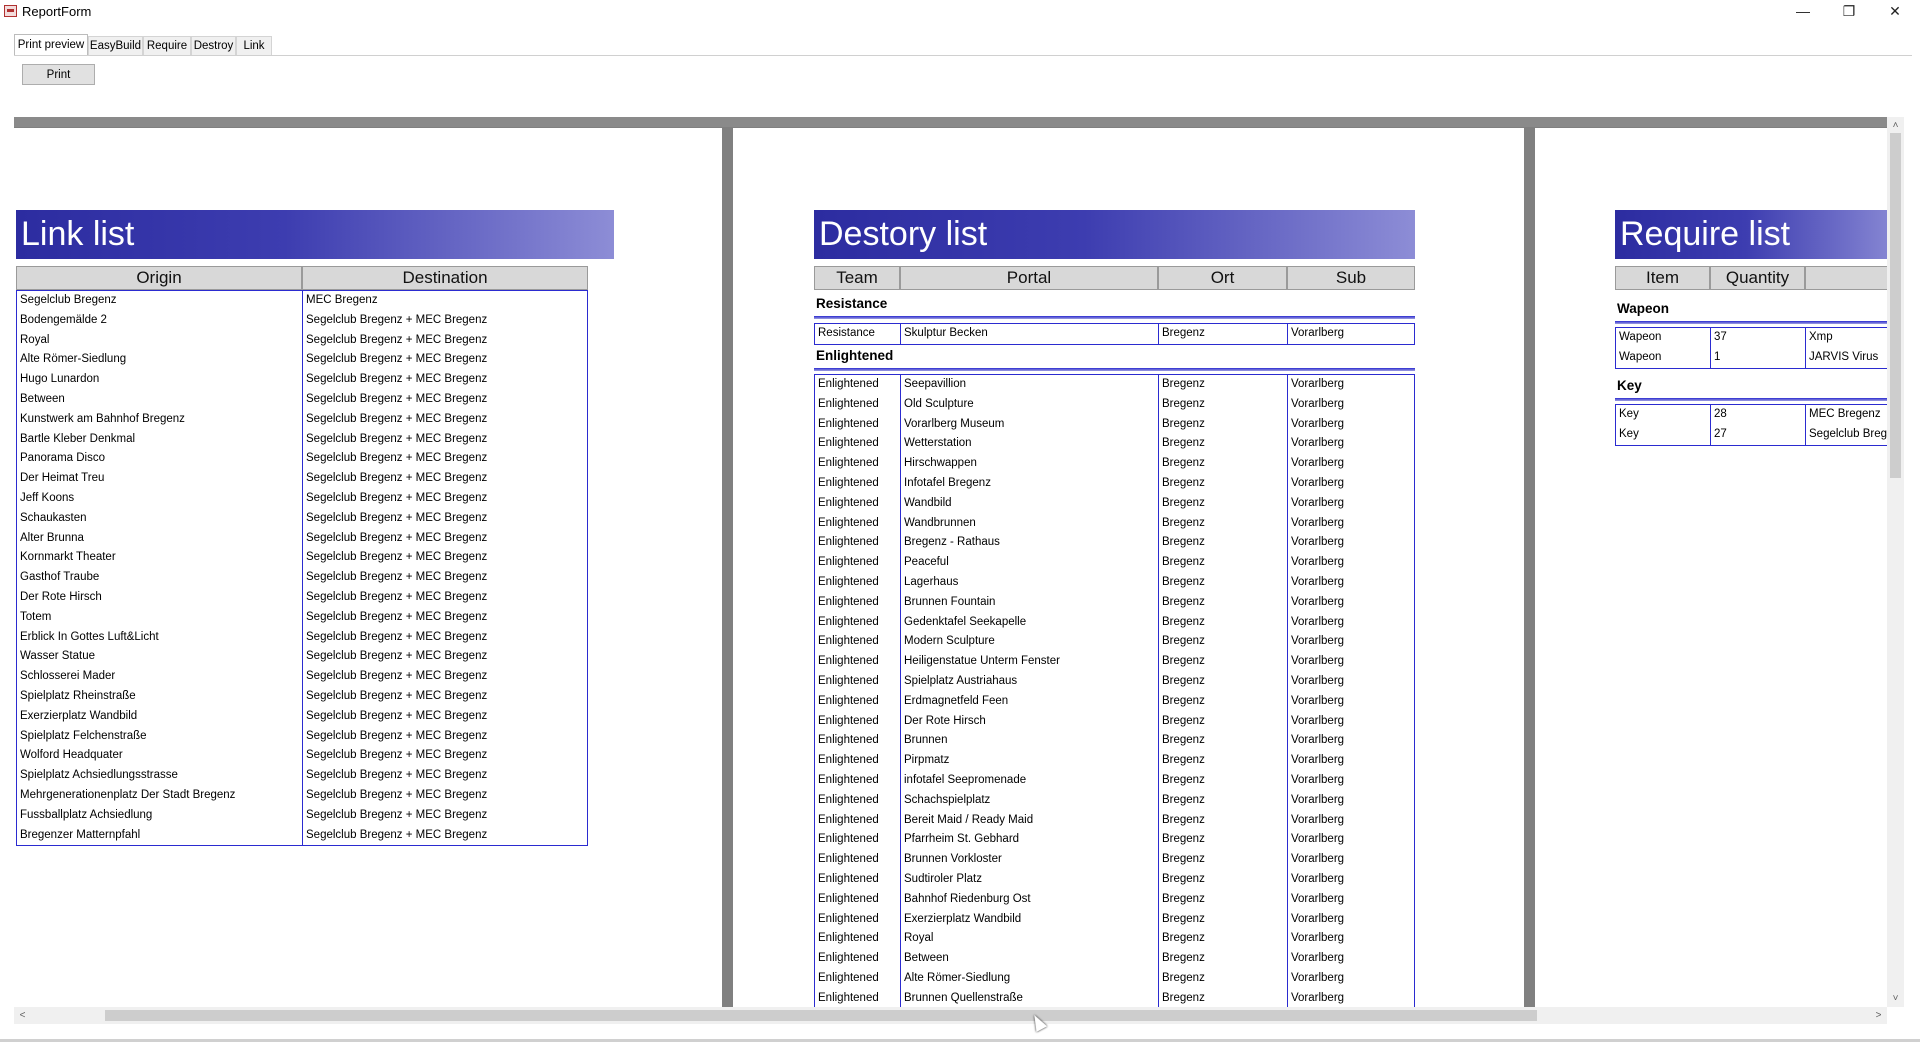 The height and width of the screenshot is (1042, 1920). What do you see at coordinates (1720, 433) in the screenshot?
I see `table-cell: 27` at bounding box center [1720, 433].